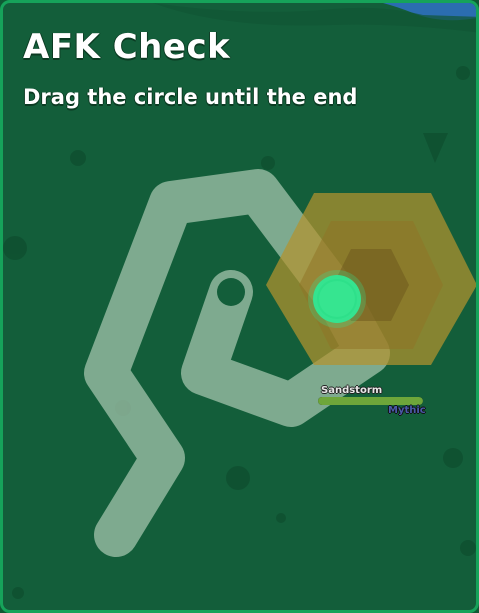 The width and height of the screenshot is (479, 613). I want to click on mob-name-label: Sandstorm, so click(352, 390).